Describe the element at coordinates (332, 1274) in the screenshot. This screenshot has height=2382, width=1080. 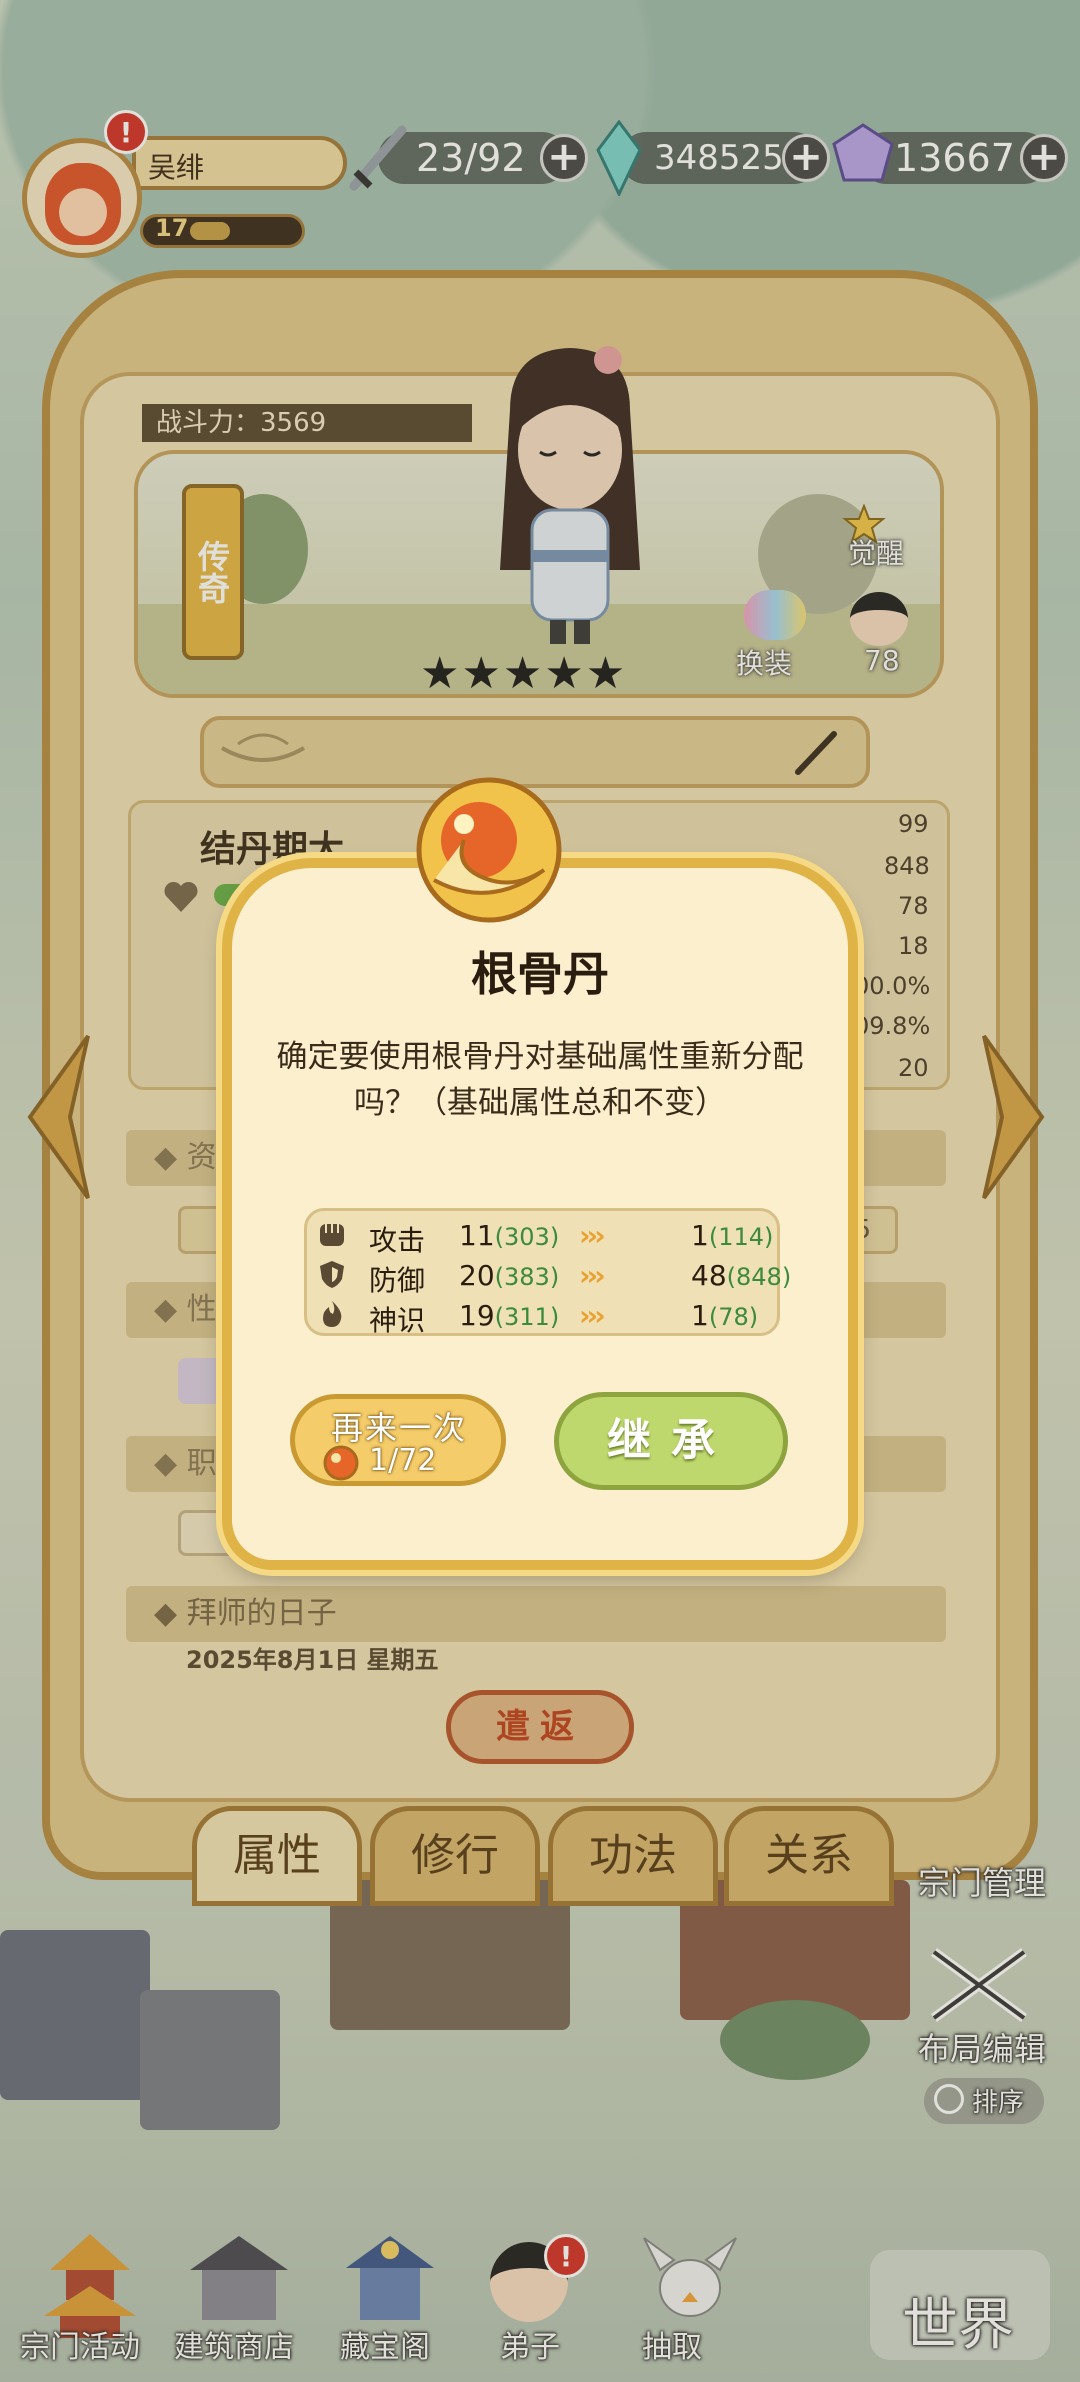
I see `shield-icon` at that location.